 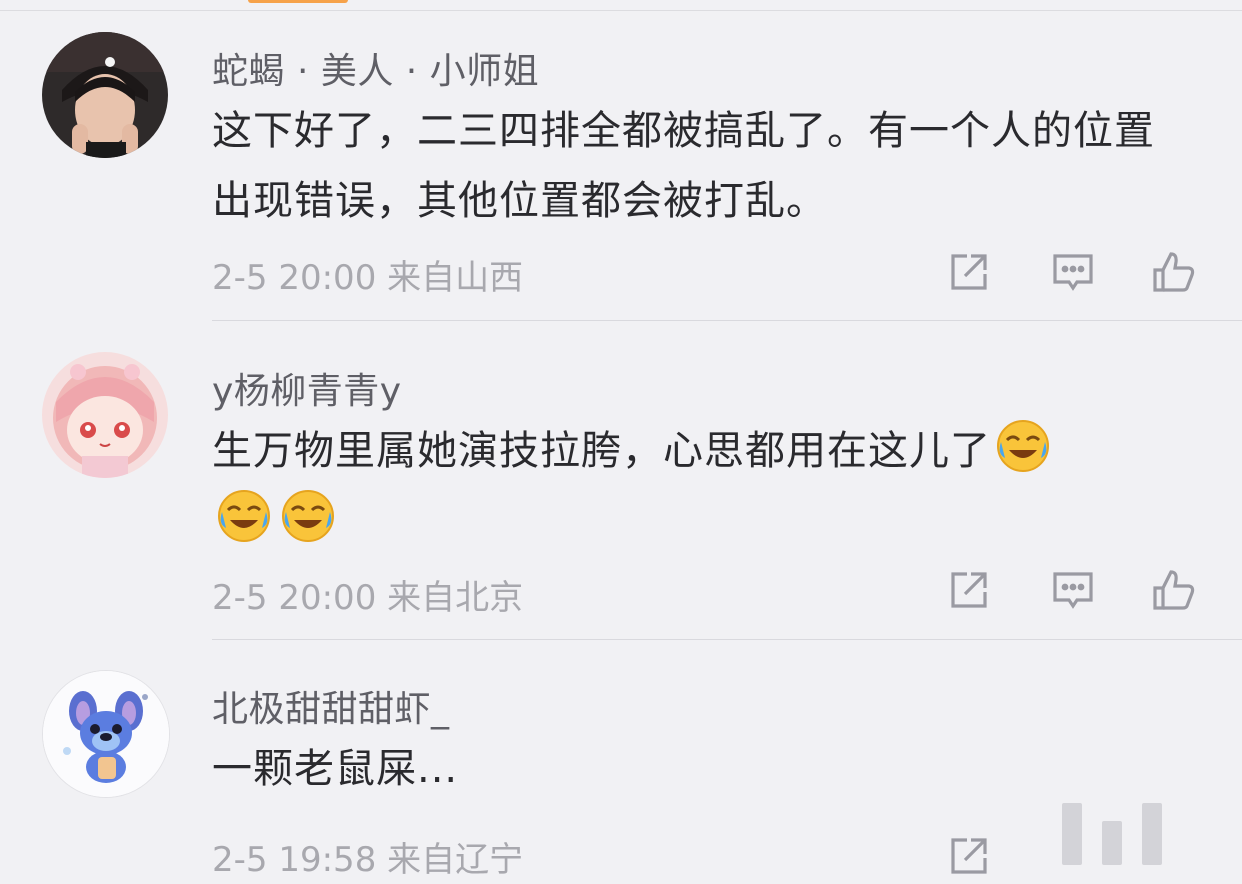 I want to click on comment-text: 生万物里属她演技拉胯，心思都用在这儿了, so click(x=692, y=486).